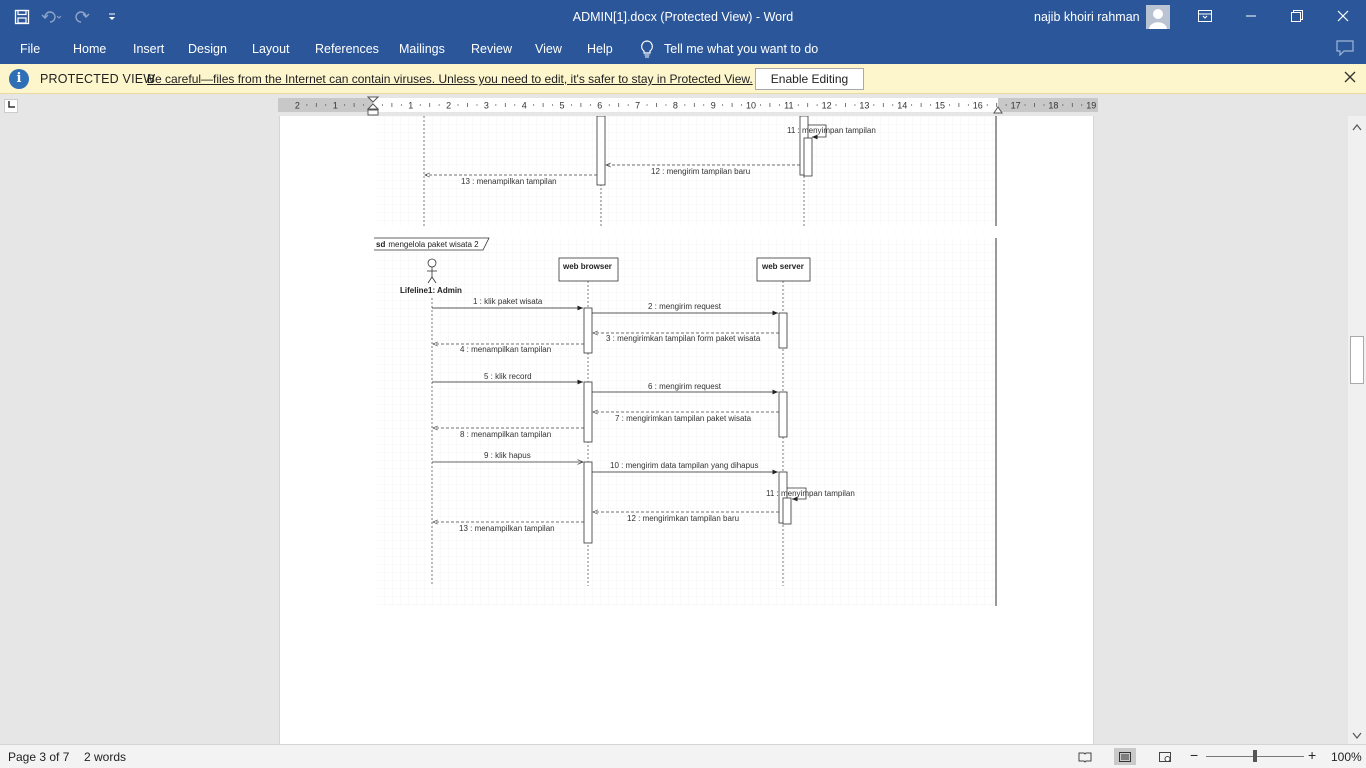 Image resolution: width=1366 pixels, height=768 pixels. I want to click on ruler-bar: 2 1 1 2 3 4 5 6 7 8 9 10 11 12 13 14 15 16 17 18 19, so click(683, 105).